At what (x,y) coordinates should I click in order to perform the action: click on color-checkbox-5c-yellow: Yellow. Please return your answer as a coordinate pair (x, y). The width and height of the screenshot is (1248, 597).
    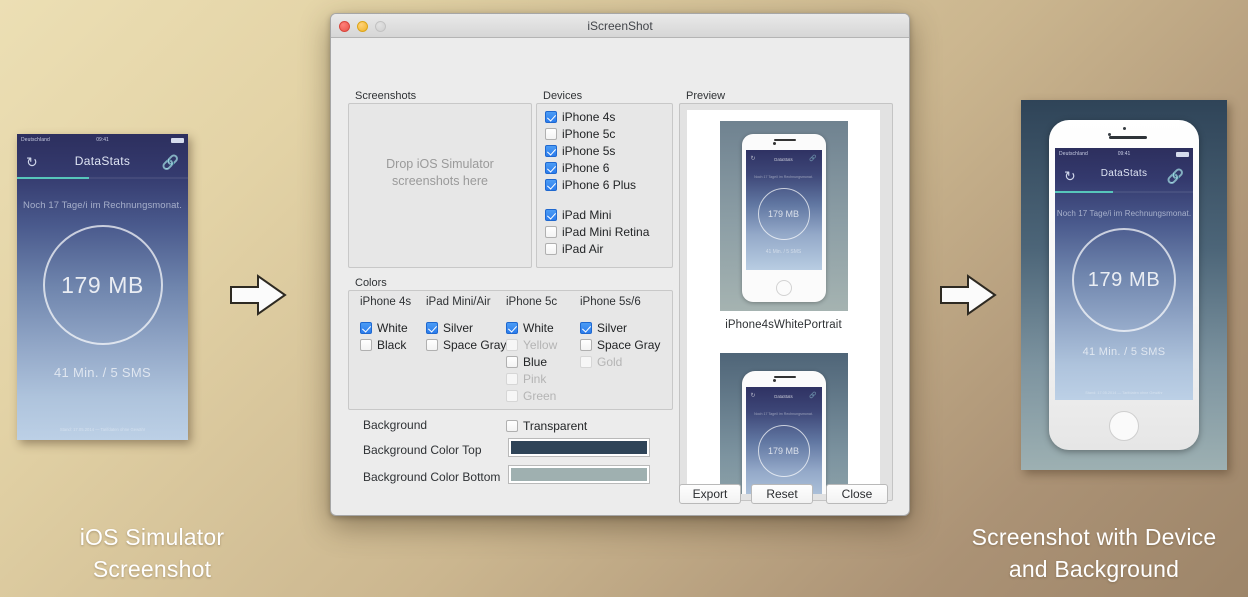
    Looking at the image, I should click on (531, 344).